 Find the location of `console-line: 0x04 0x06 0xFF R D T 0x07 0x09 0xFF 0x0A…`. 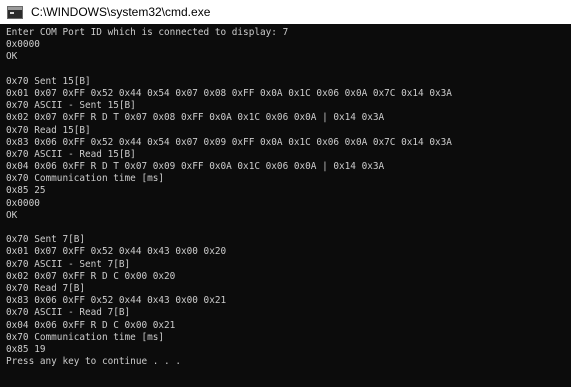

console-line: 0x04 0x06 0xFF R D T 0x07 0x09 0xFF 0x0A… is located at coordinates (195, 167).